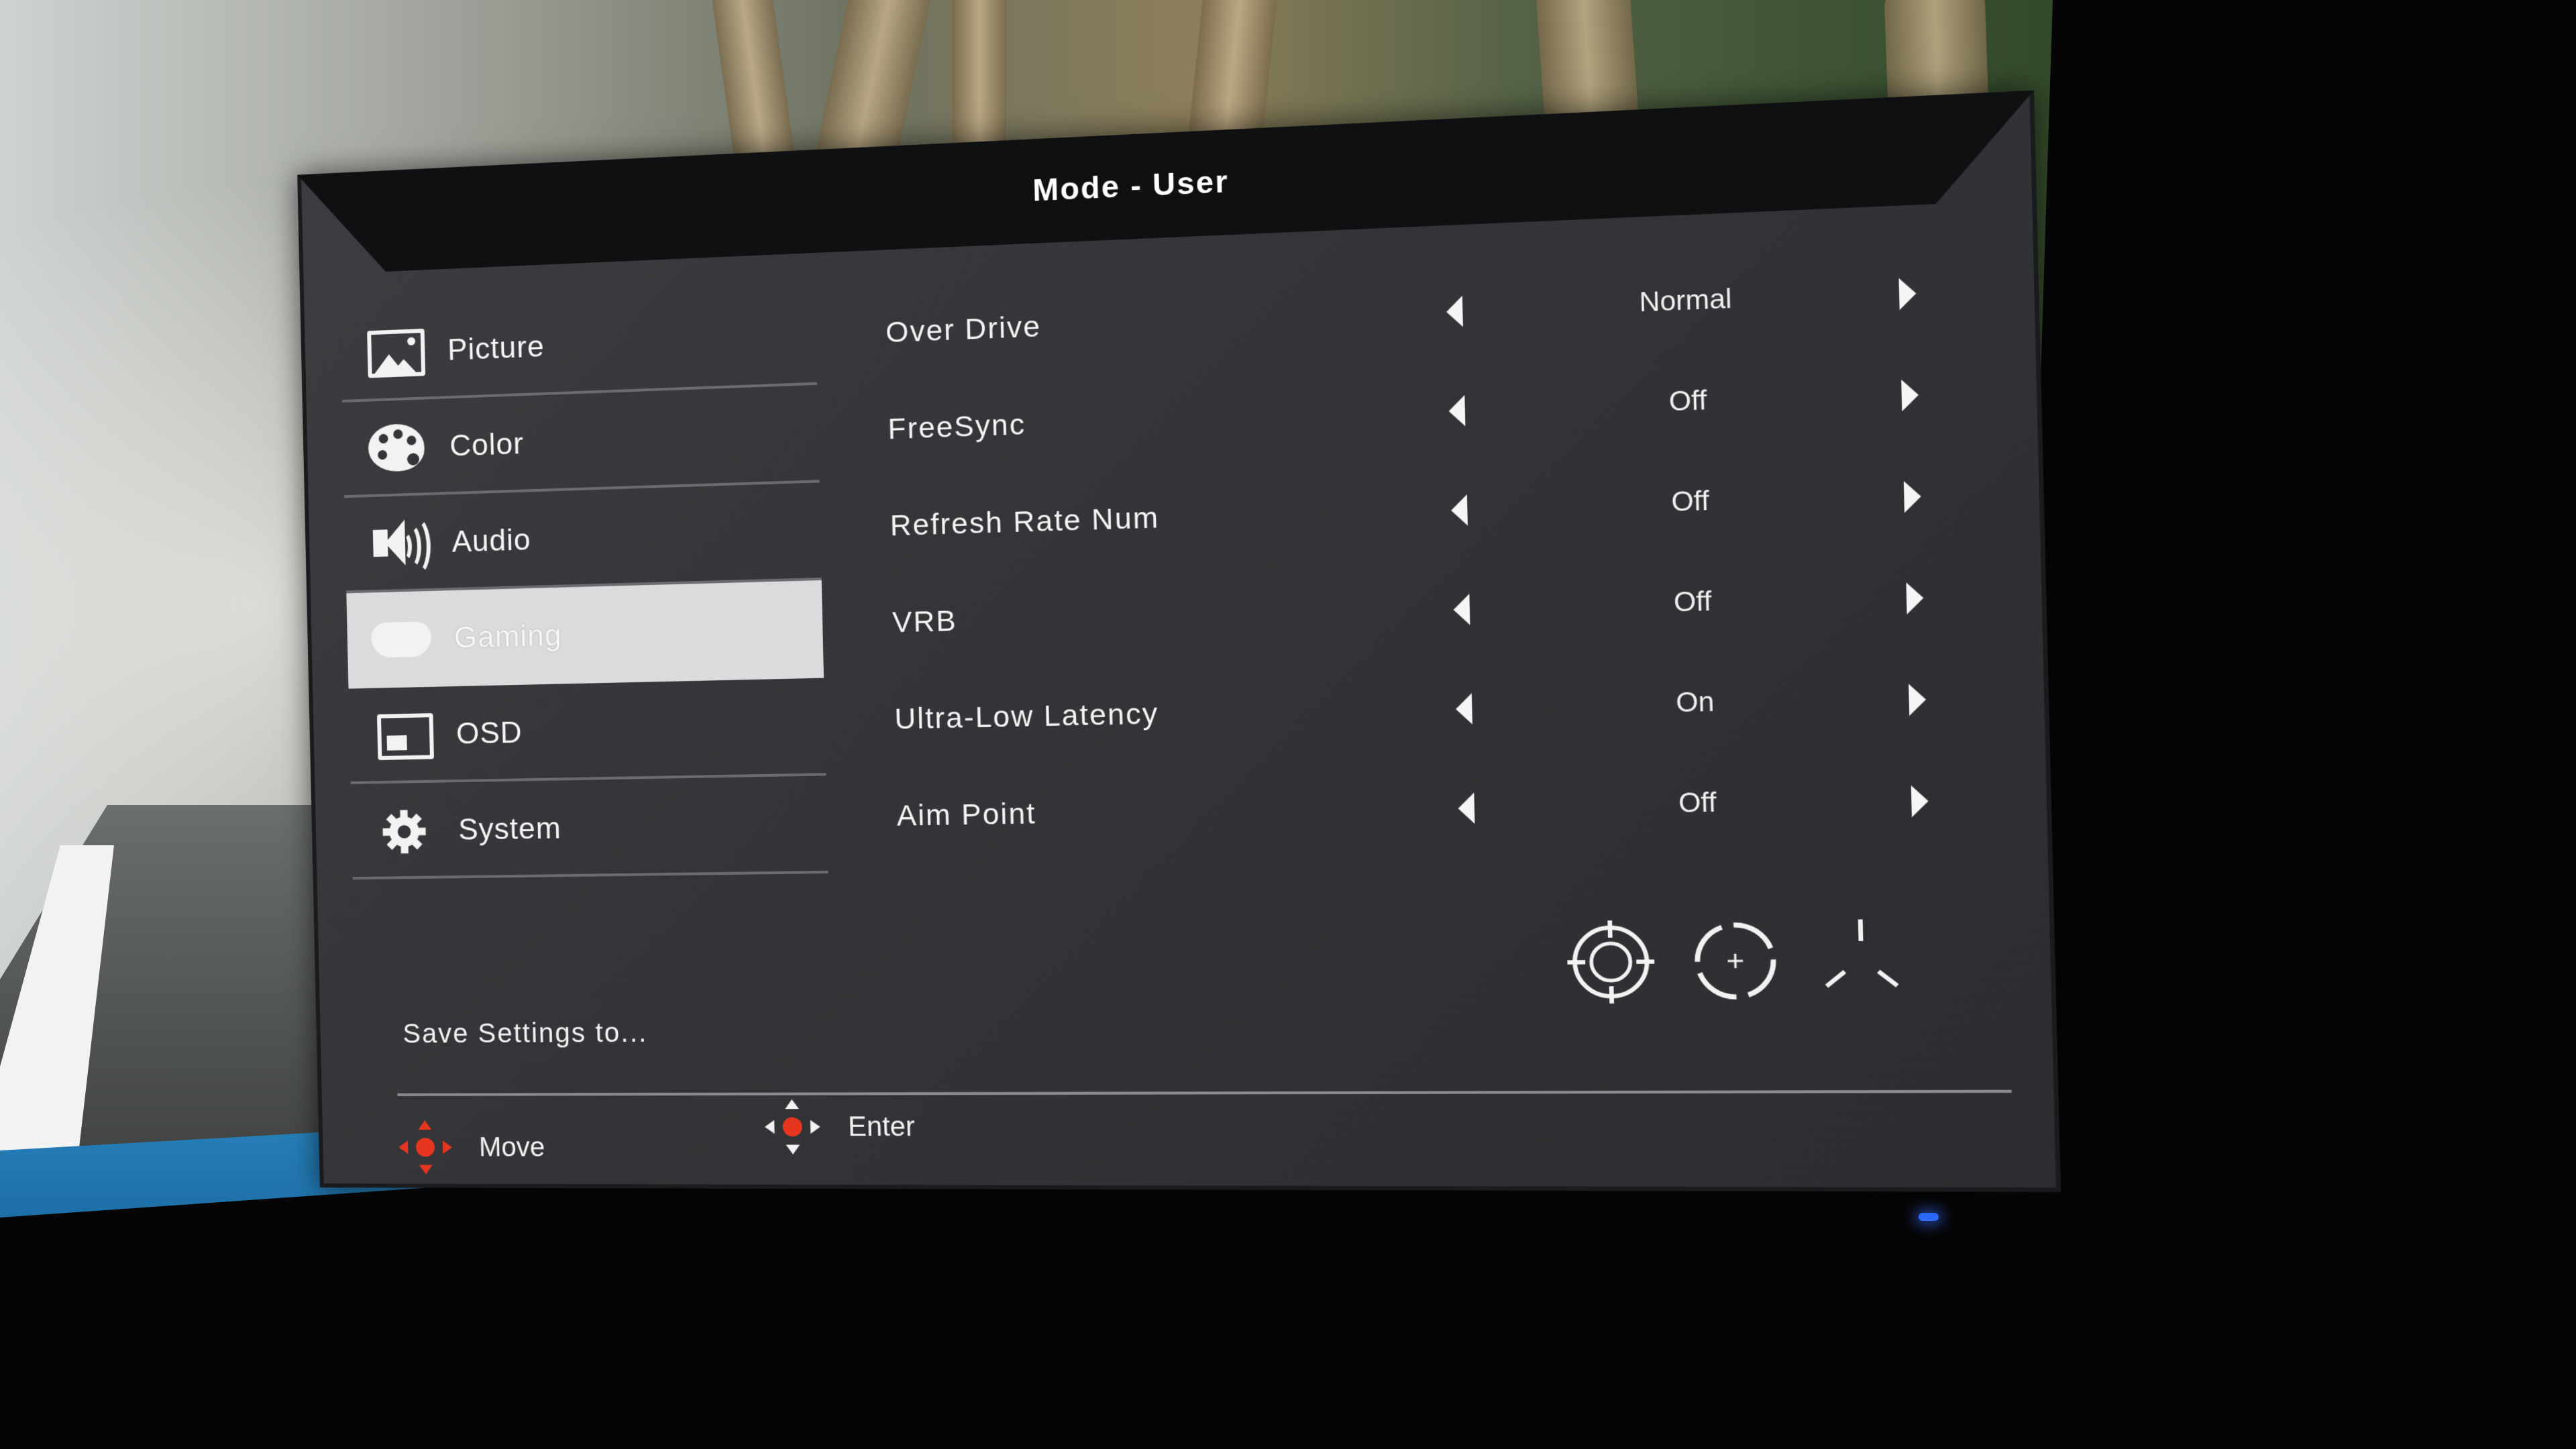 The image size is (2576, 1449). I want to click on setting-value: Normal, so click(1686, 301).